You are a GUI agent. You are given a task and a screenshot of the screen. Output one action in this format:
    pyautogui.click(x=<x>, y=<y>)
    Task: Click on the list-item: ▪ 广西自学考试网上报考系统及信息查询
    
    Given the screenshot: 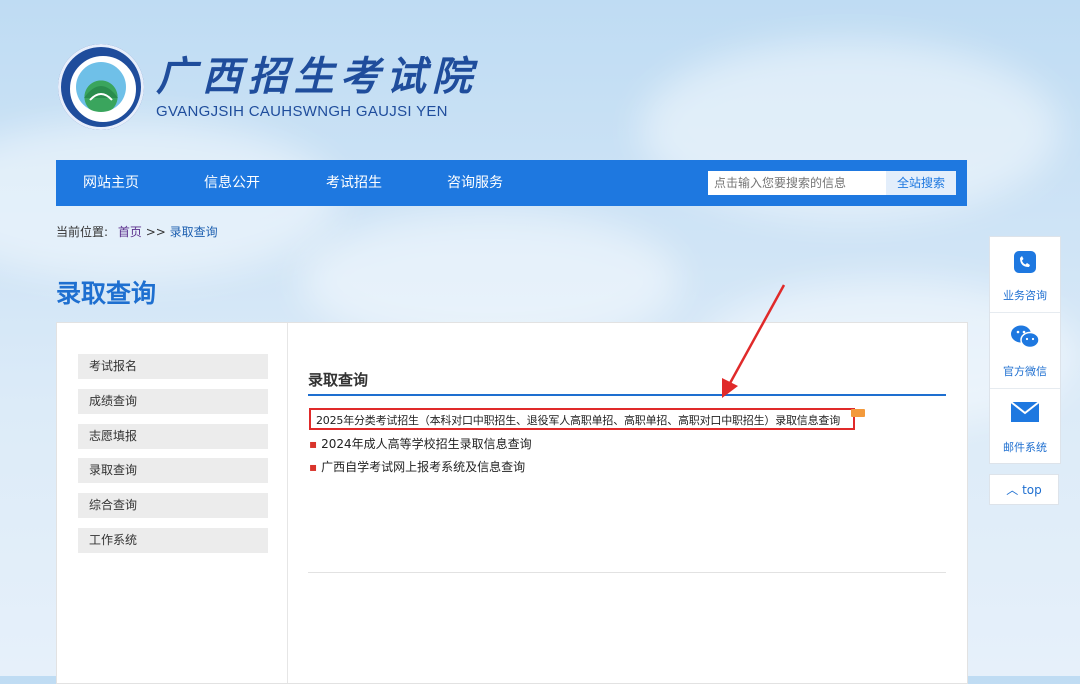 What is the action you would take?
    pyautogui.click(x=417, y=466)
    